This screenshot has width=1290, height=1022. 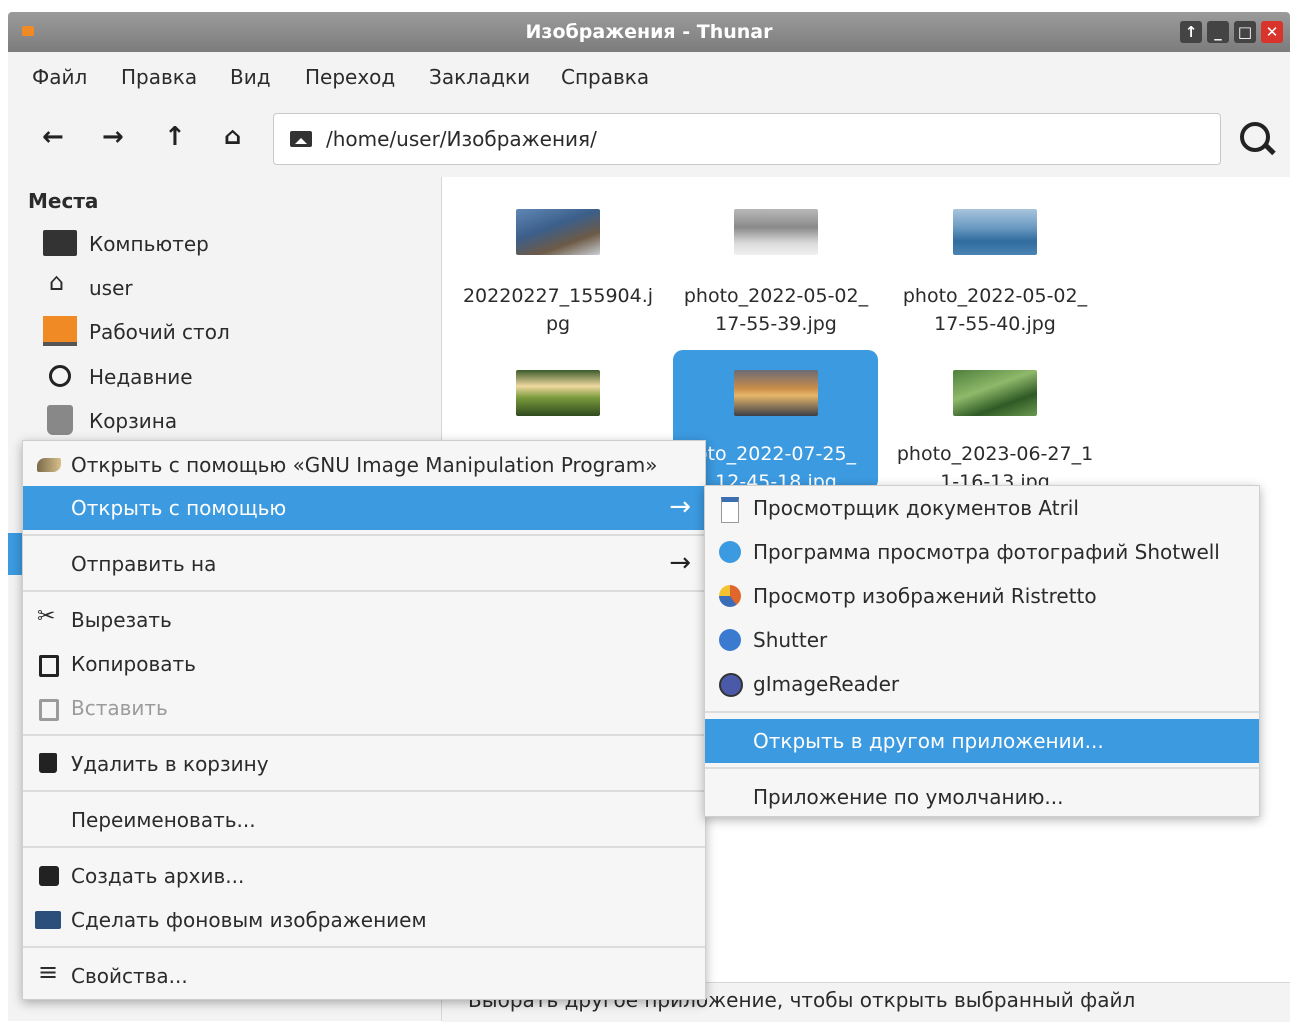 What do you see at coordinates (982, 684) in the screenshot?
I see `submenu-item-gimagereader: gImageReader` at bounding box center [982, 684].